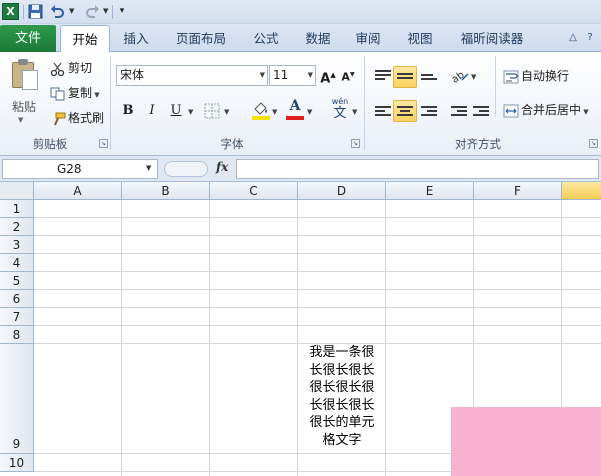 The image size is (601, 476). Describe the element at coordinates (17, 281) in the screenshot. I see `row-header-5: 5` at that location.